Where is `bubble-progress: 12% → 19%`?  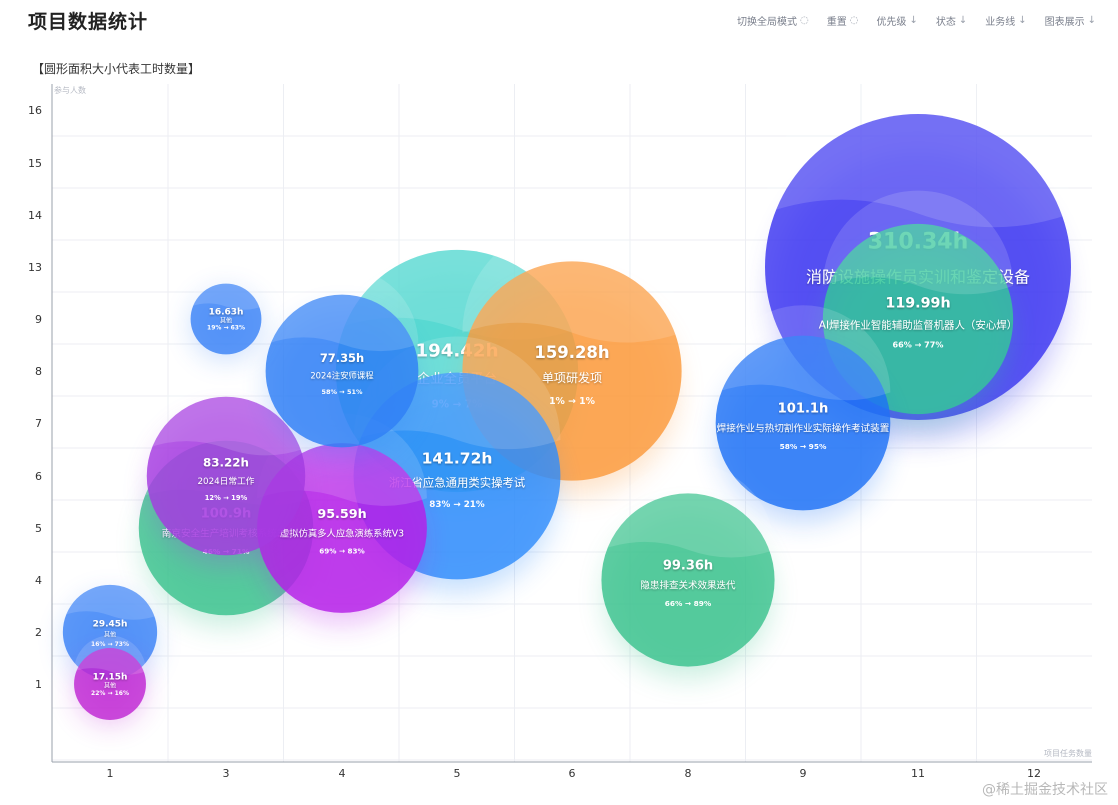
bubble-progress: 12% → 19% is located at coordinates (226, 498).